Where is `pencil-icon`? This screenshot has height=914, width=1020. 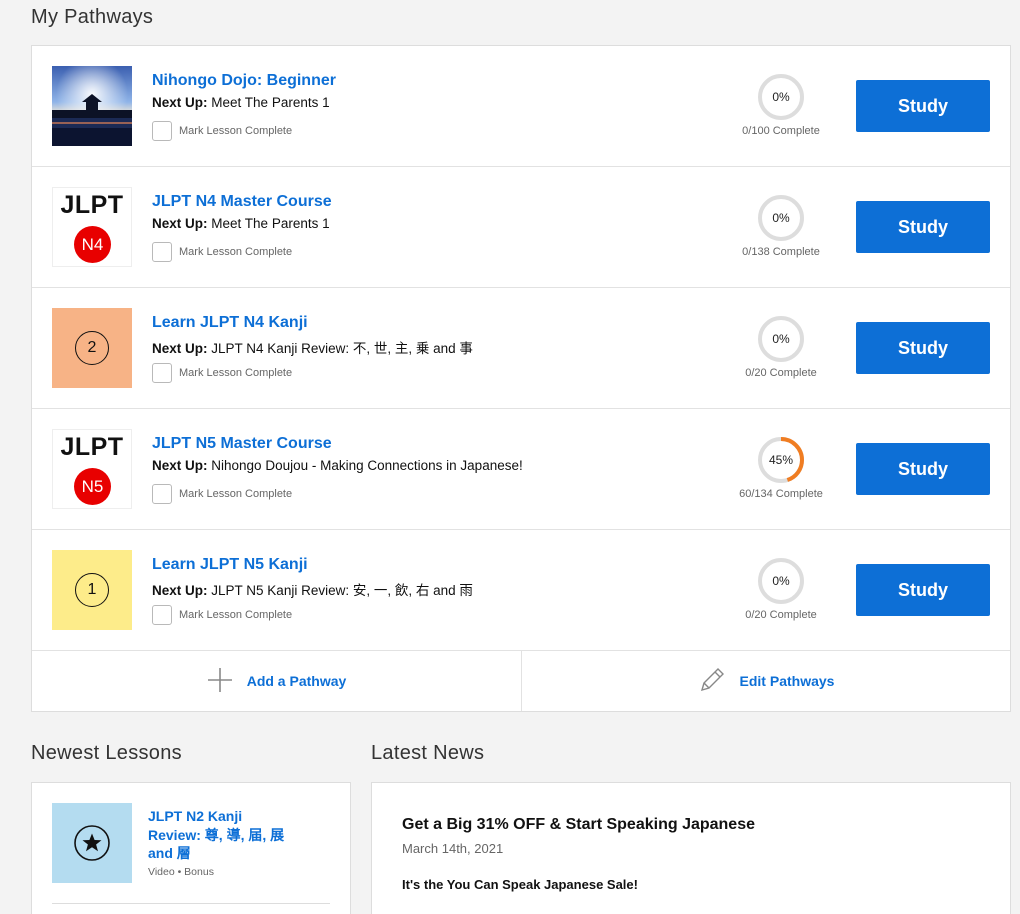 pencil-icon is located at coordinates (712, 681).